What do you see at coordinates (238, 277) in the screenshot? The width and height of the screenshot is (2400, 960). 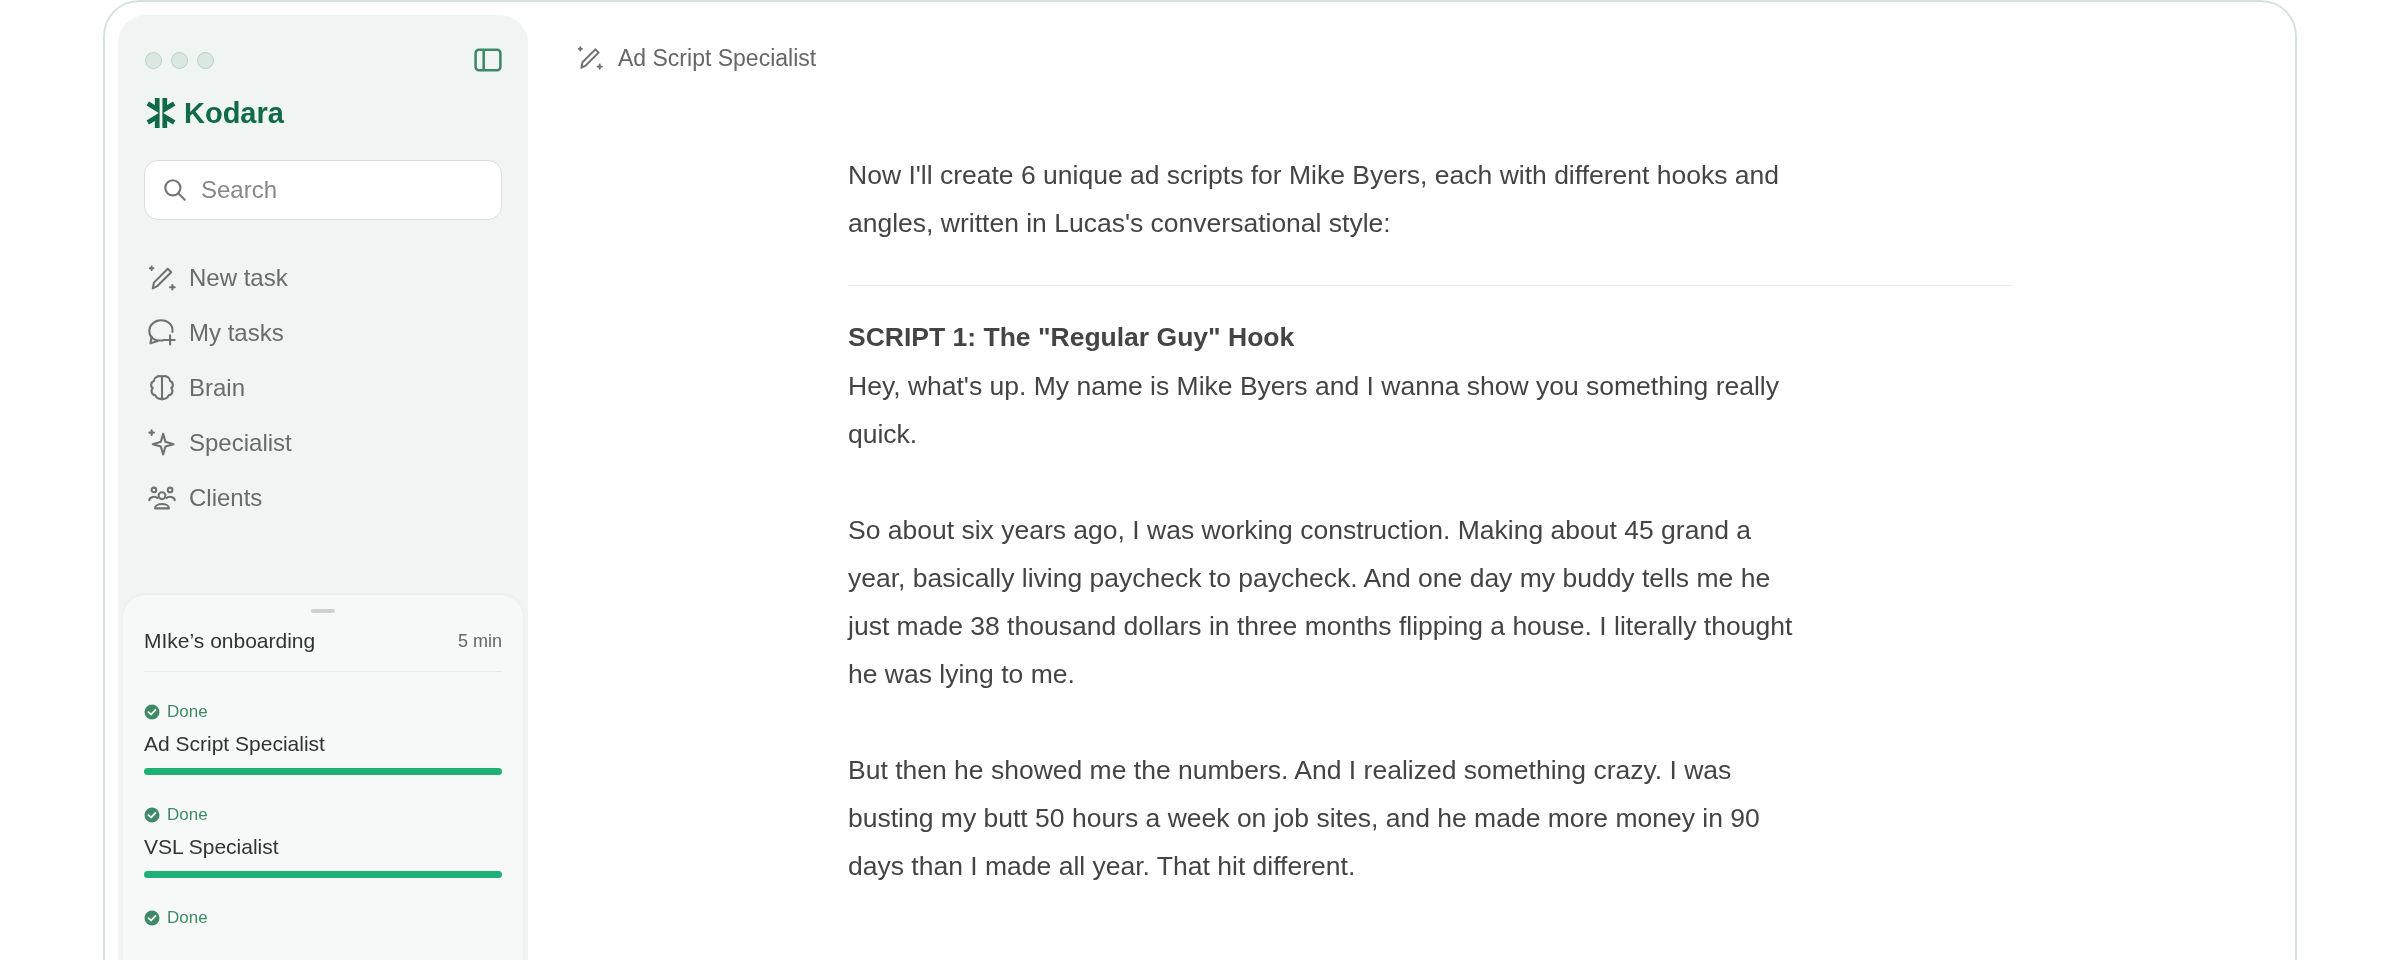 I see `nav-item: New task` at bounding box center [238, 277].